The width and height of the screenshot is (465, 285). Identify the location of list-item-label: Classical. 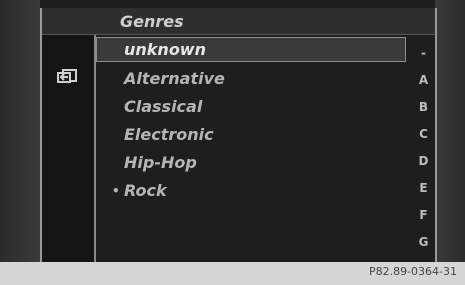
(163, 106).